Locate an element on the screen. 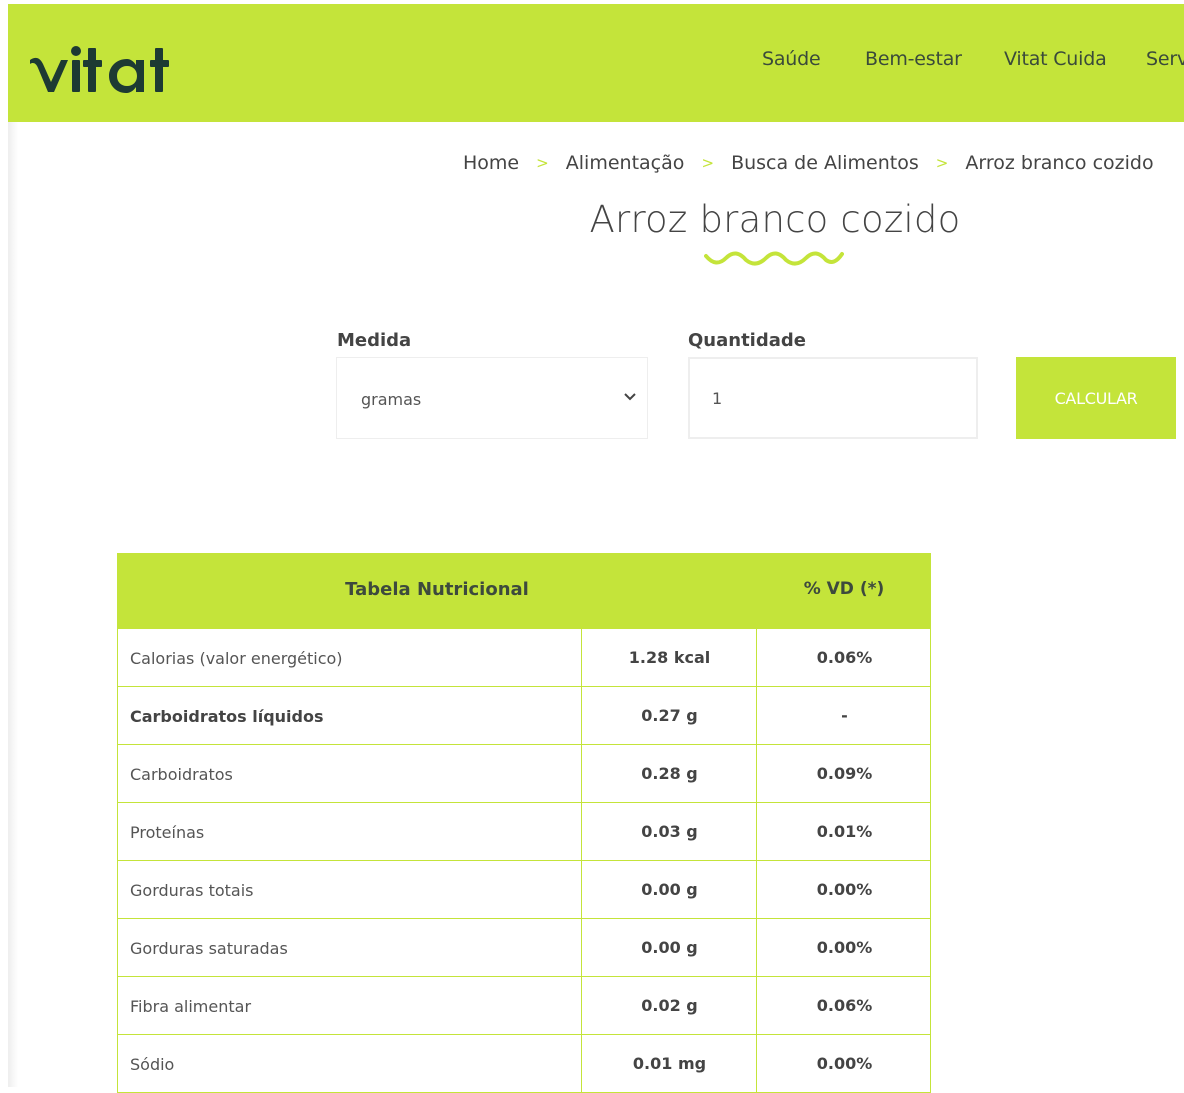  nav-item-saude: Saúde is located at coordinates (791, 59).